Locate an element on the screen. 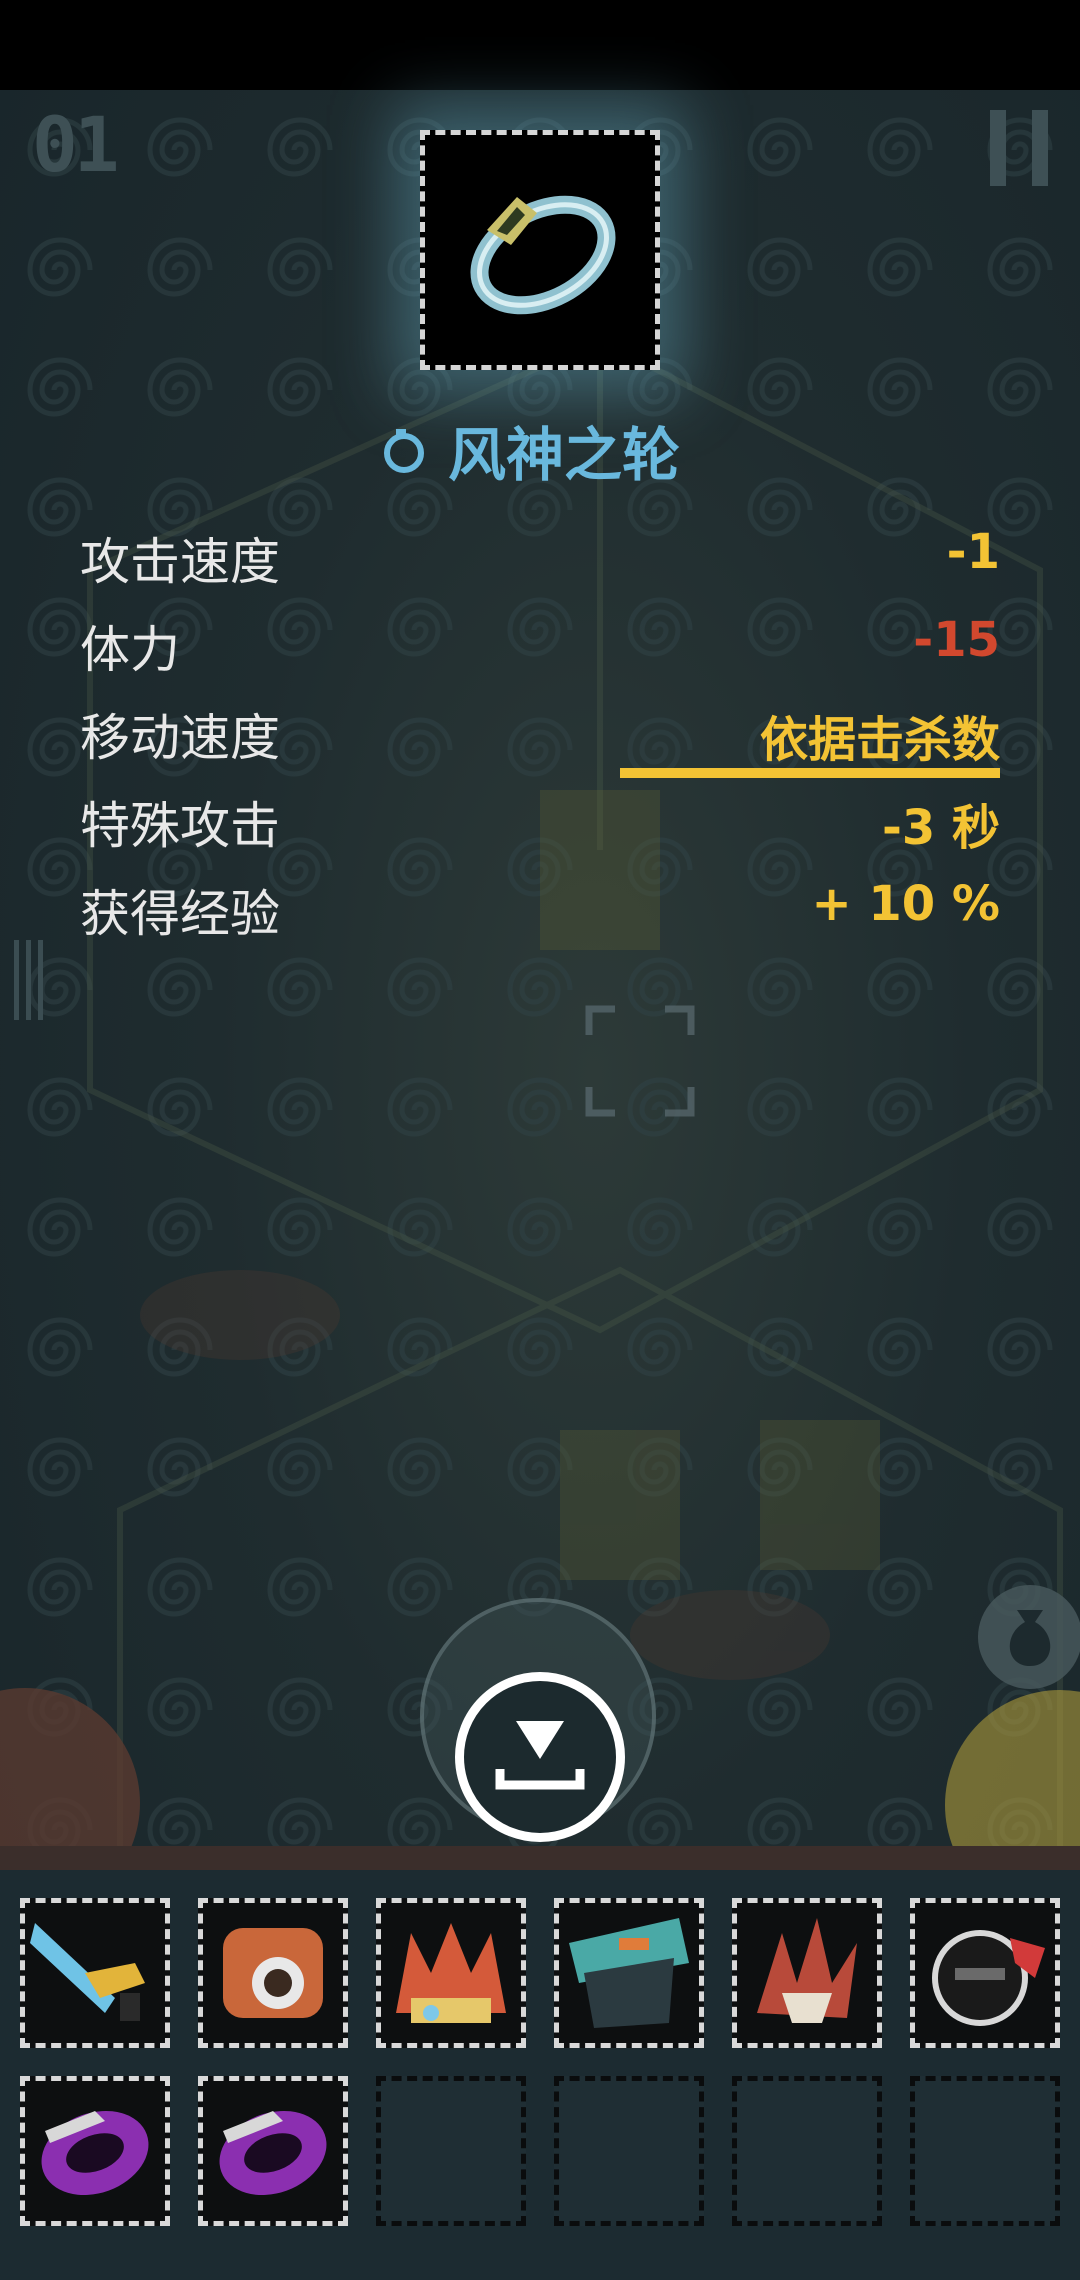  side-handle-icon is located at coordinates (29, 980).